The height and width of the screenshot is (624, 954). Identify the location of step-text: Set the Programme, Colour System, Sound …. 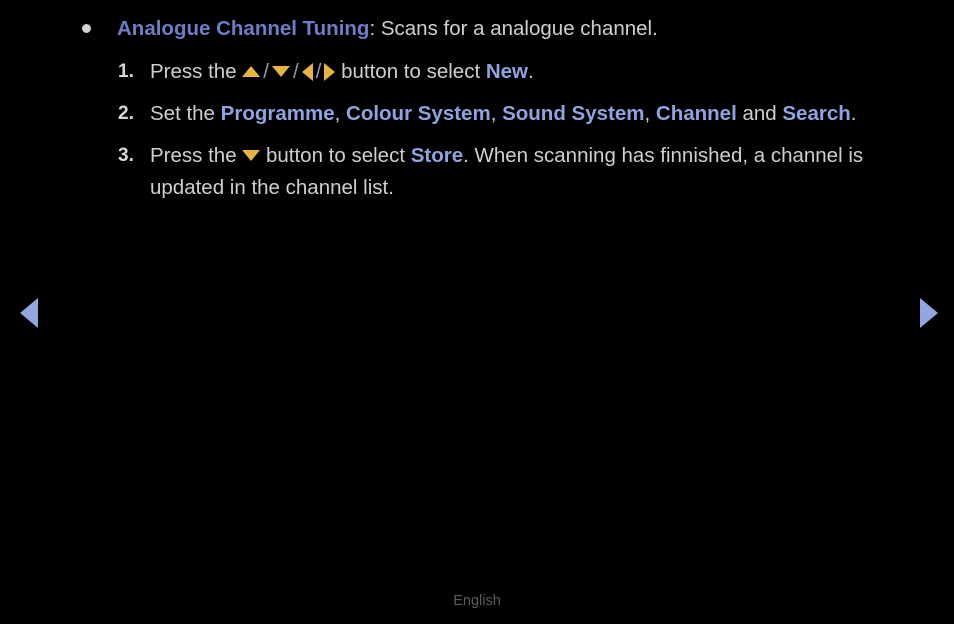
(514, 114).